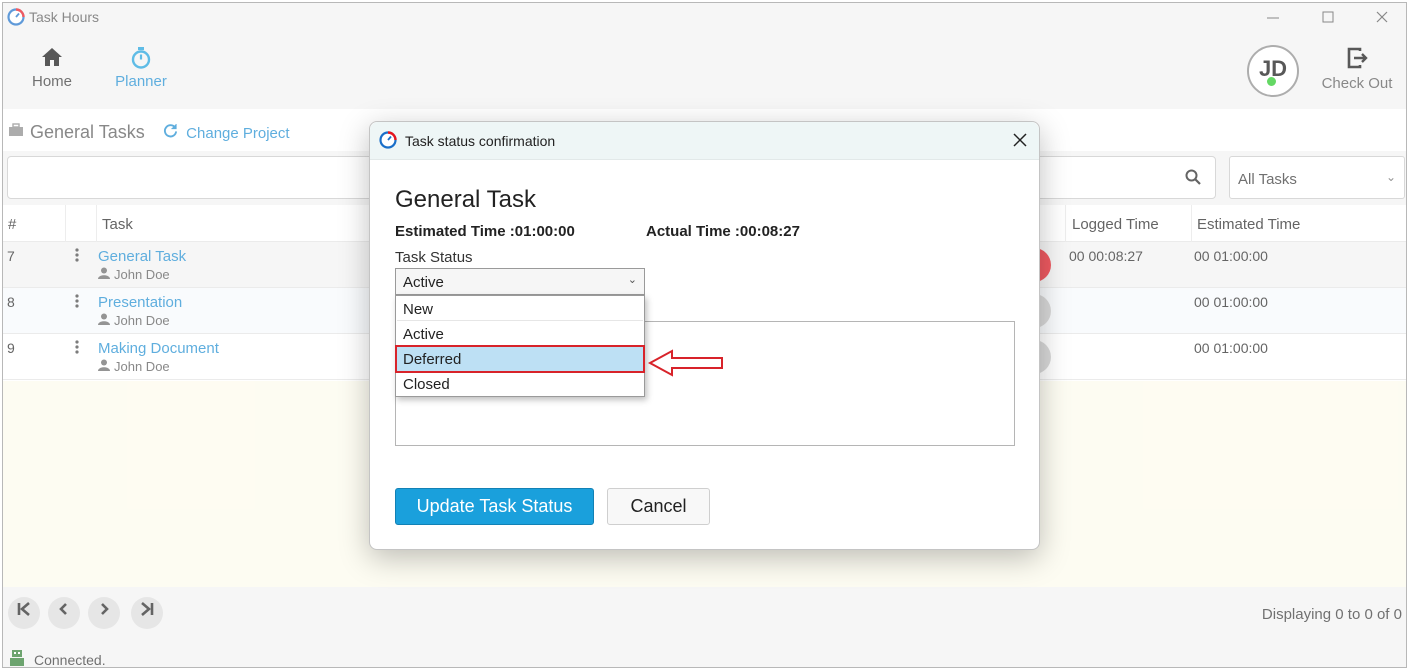 The width and height of the screenshot is (1409, 670). I want to click on app-logo-icon, so click(388, 142).